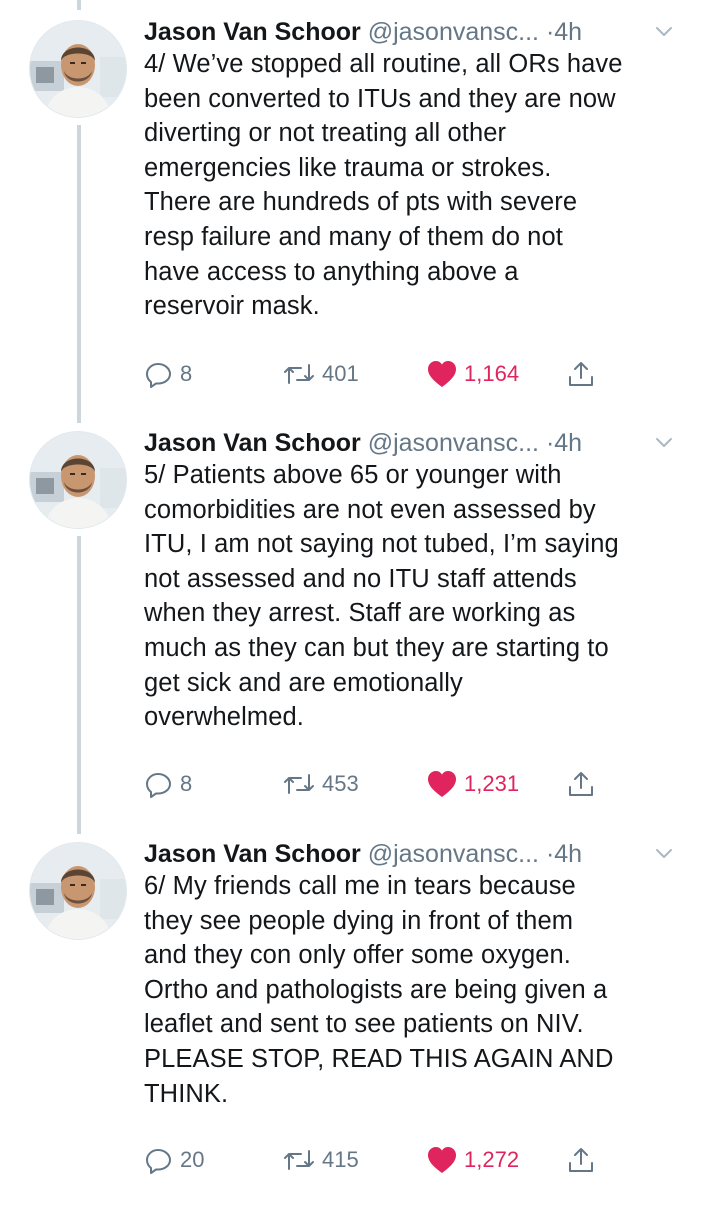 The image size is (709, 1232). Describe the element at coordinates (361, 202) in the screenshot. I see `tweet-text-line: There are hundreds of pts with severe` at that location.